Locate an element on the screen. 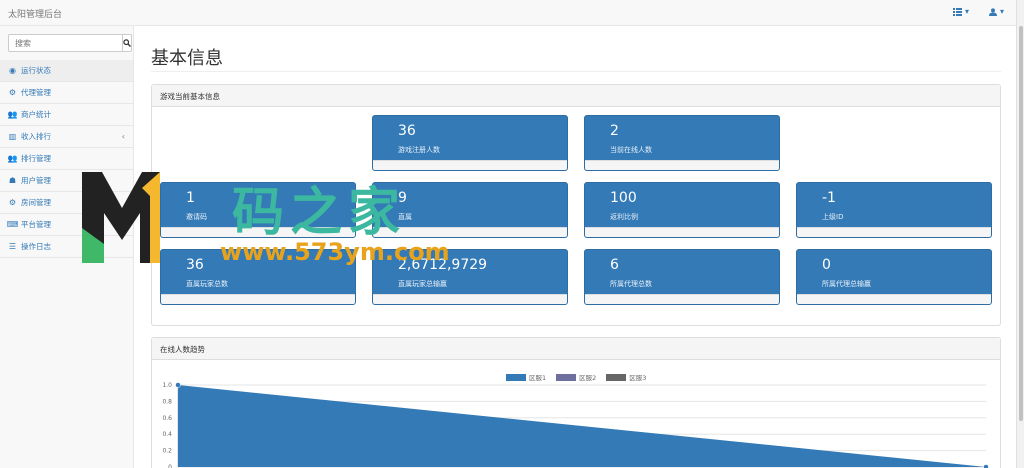 Image resolution: width=1024 pixels, height=468 pixels. chevron-left-icon: ‹ is located at coordinates (123, 136).